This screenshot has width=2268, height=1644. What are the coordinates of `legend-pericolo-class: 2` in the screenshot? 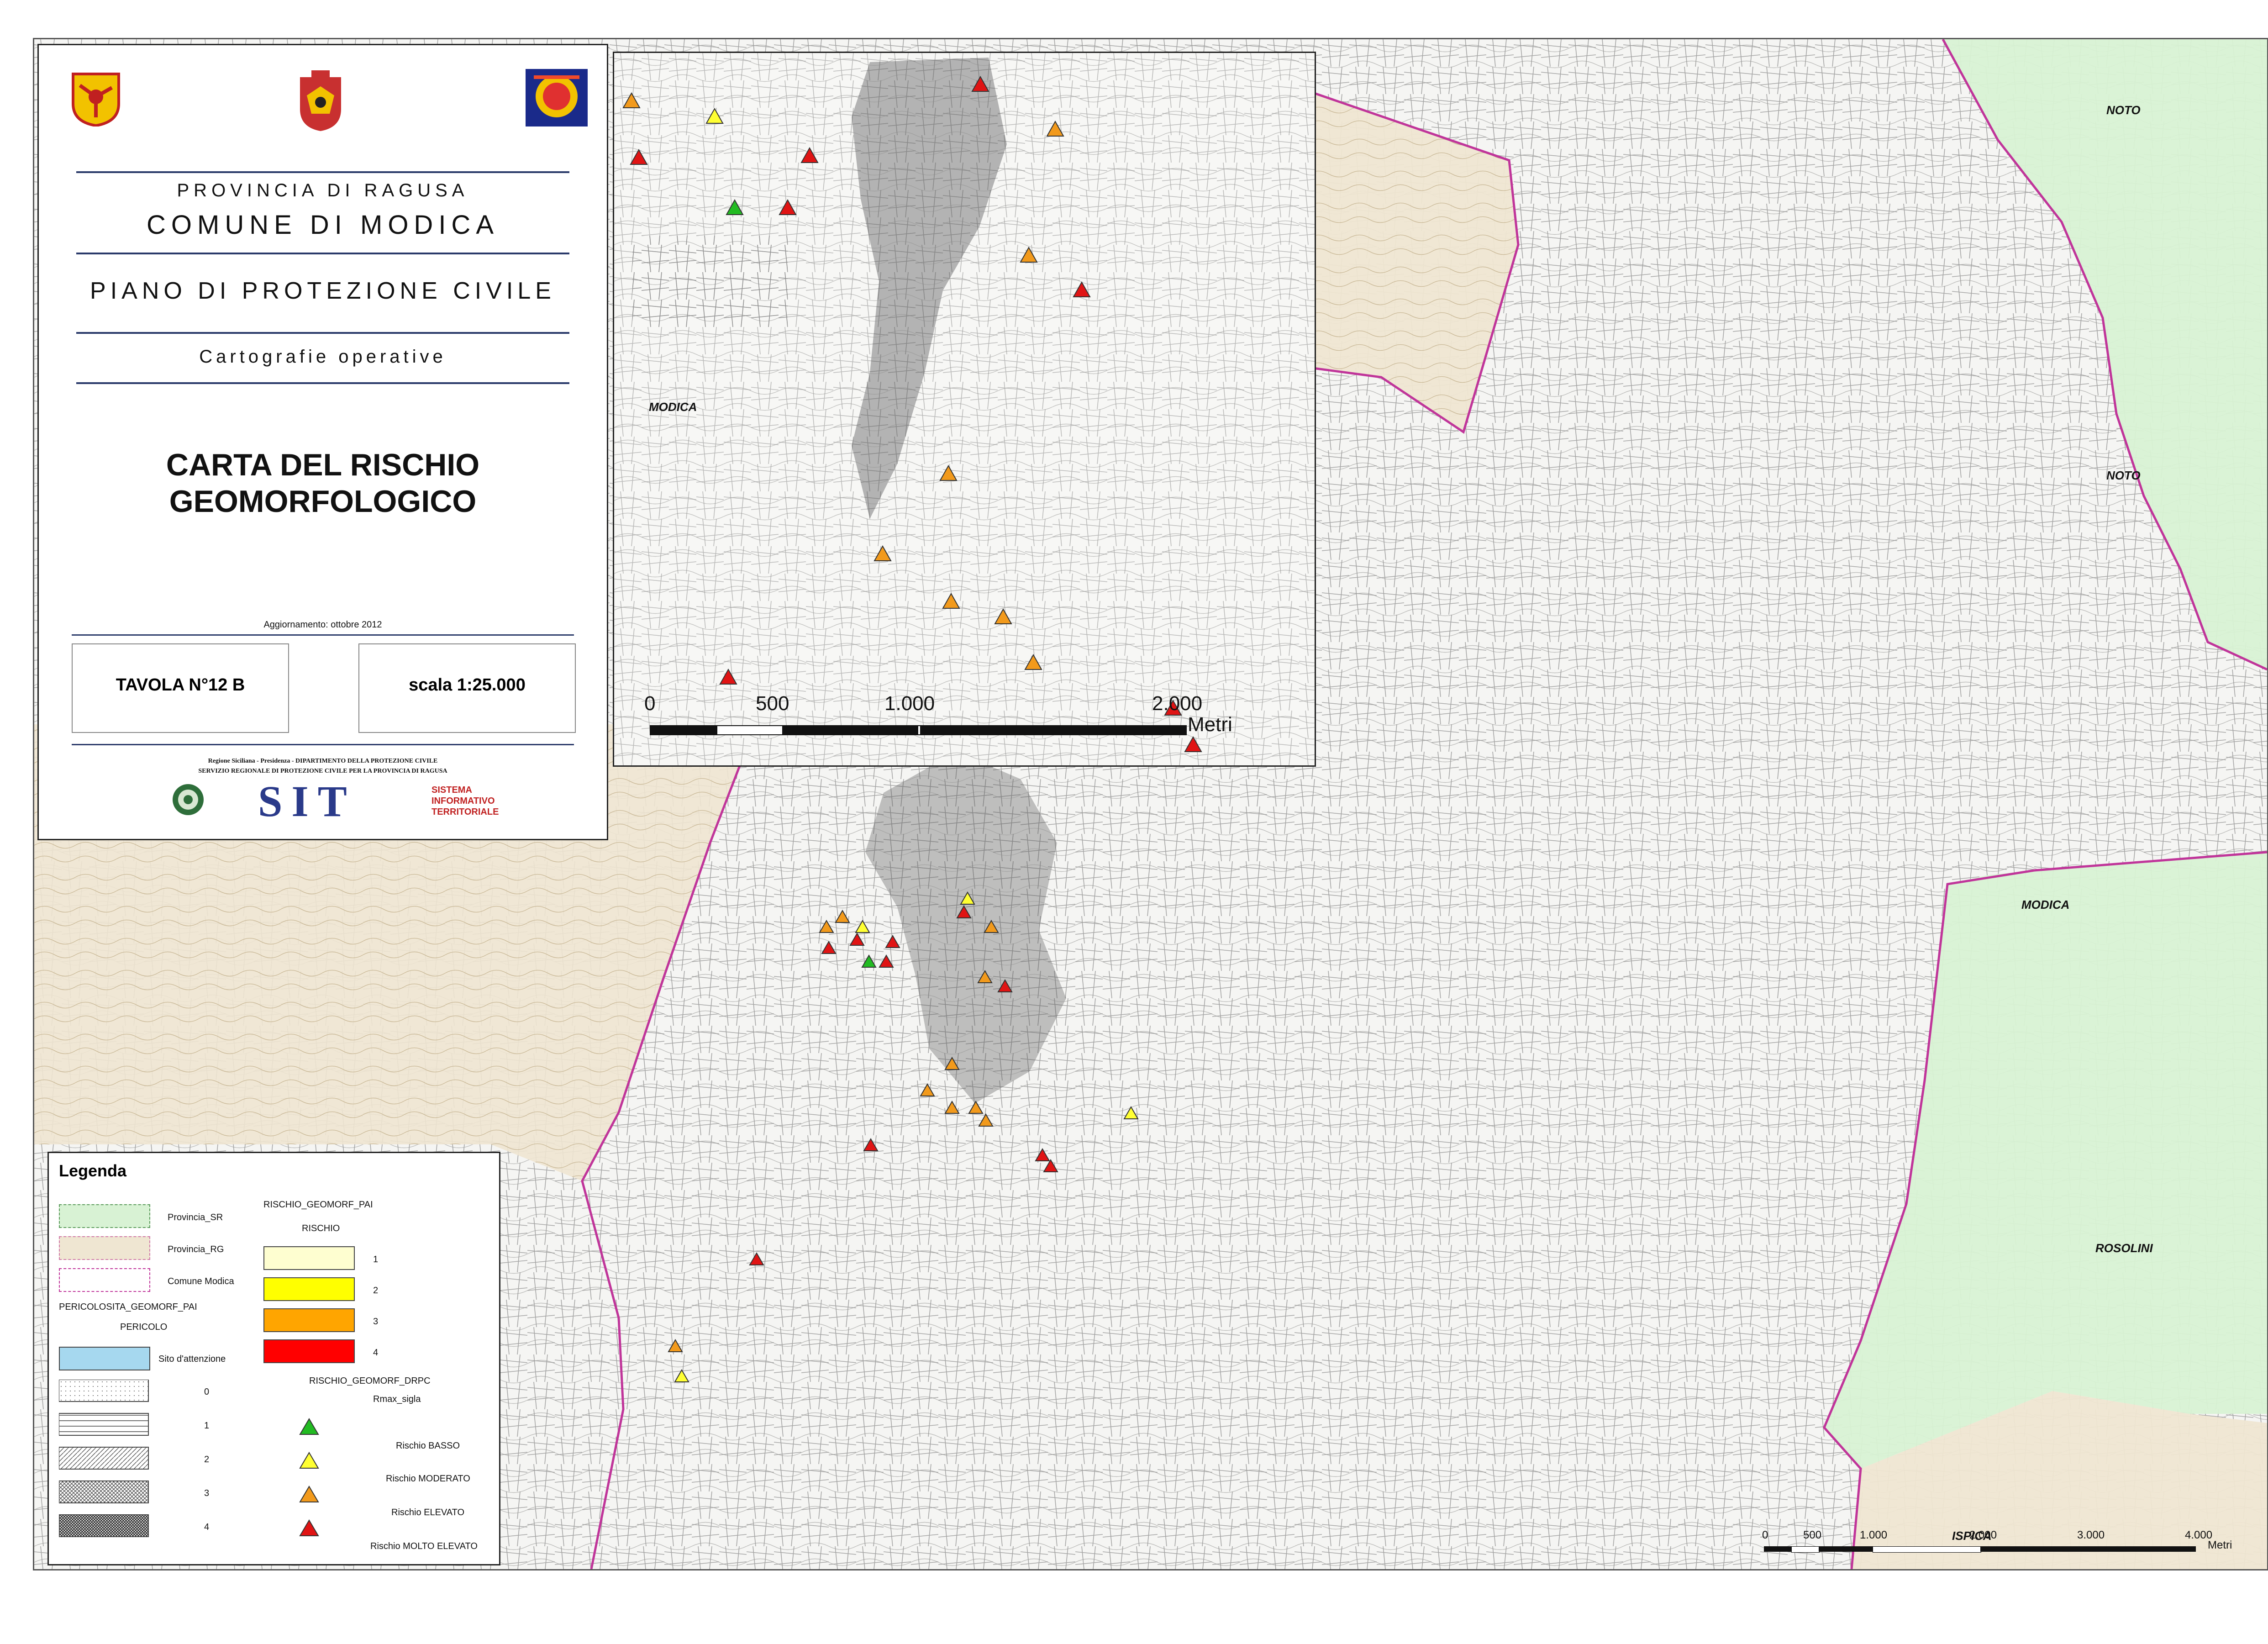 It's located at (207, 1459).